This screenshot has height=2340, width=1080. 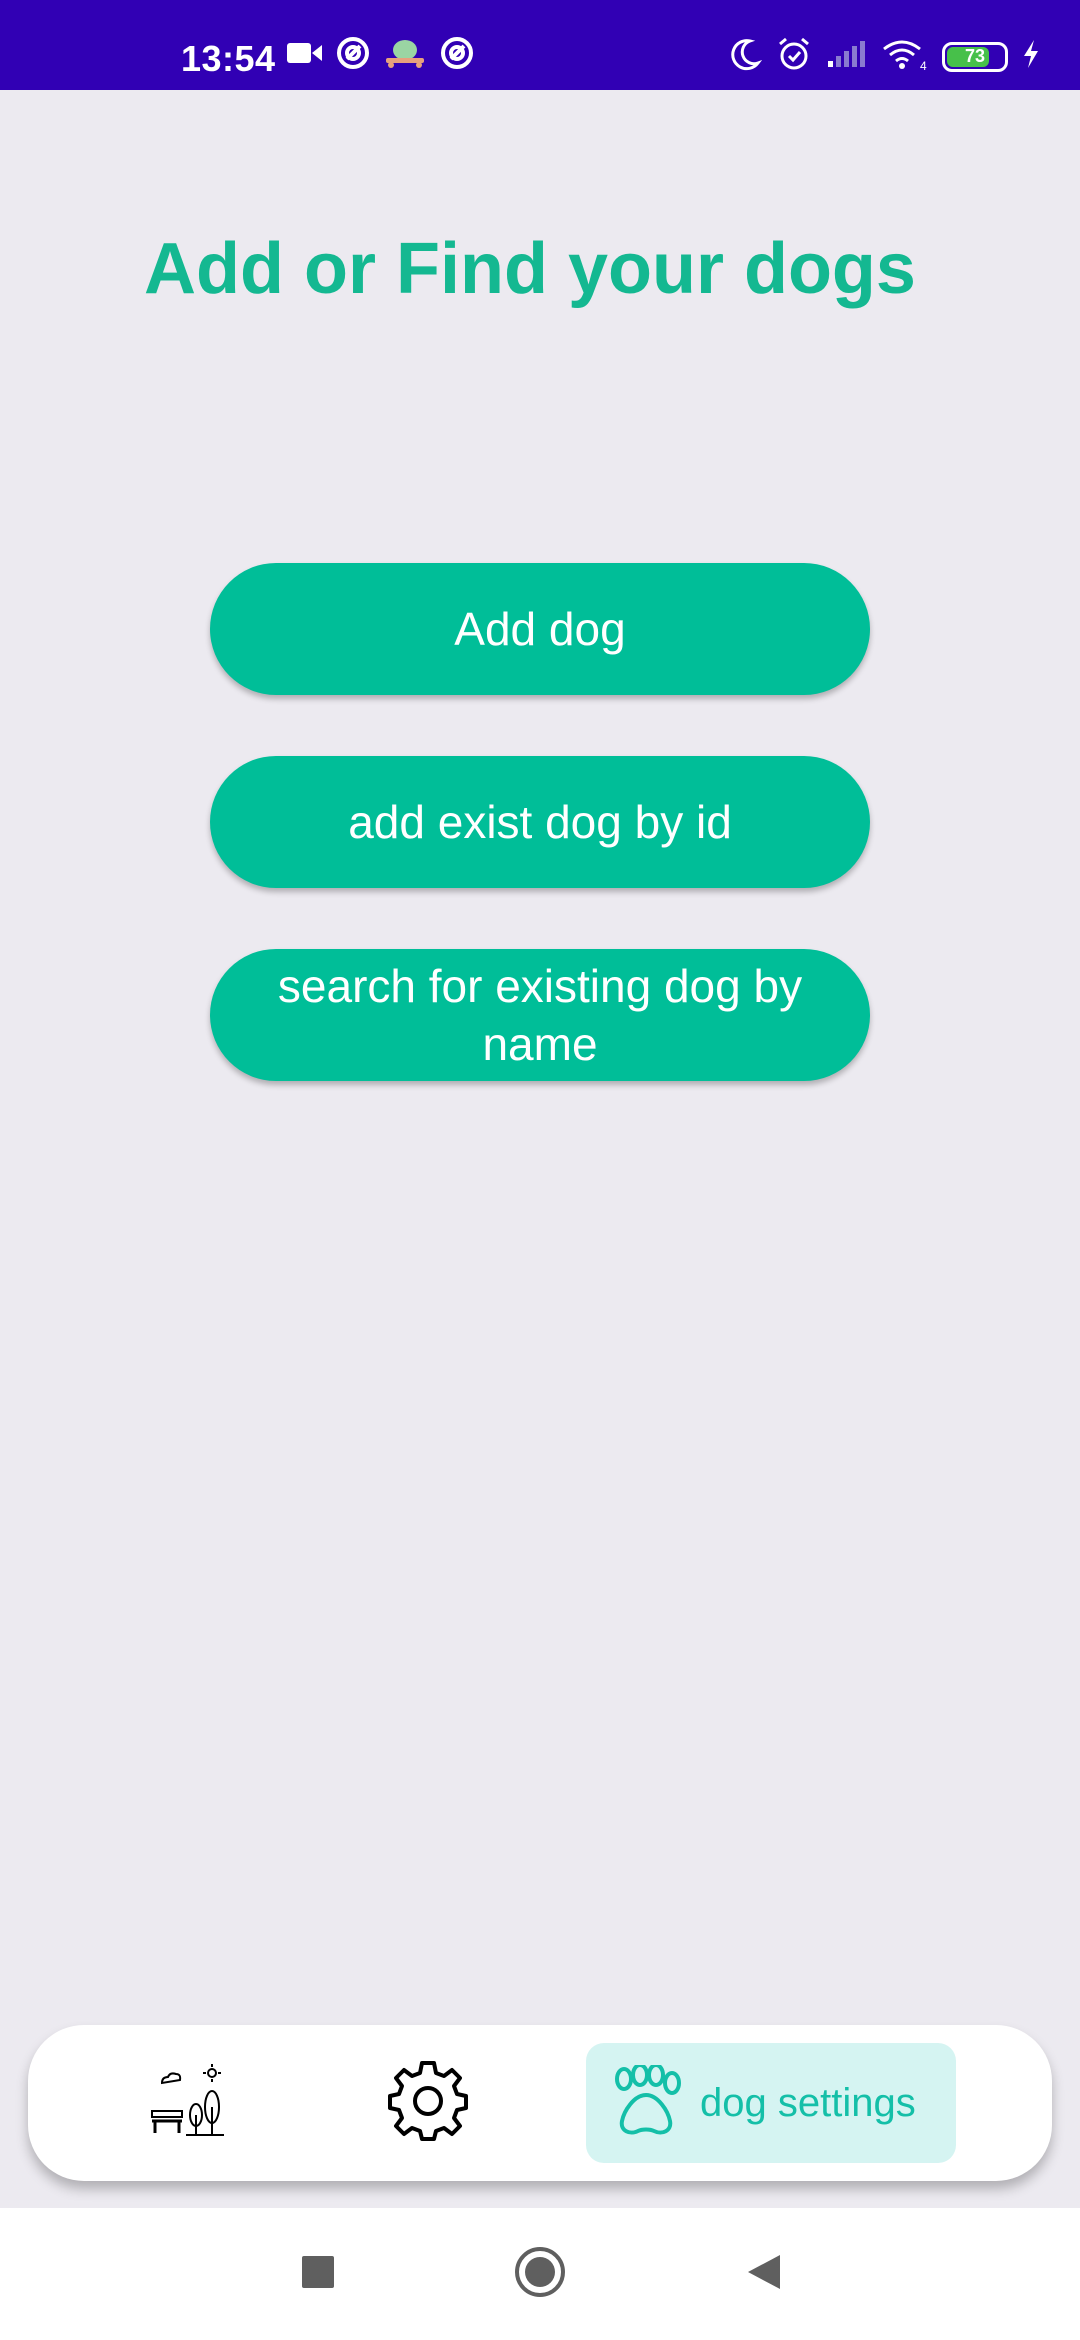 I want to click on battery-level: 73, so click(x=975, y=56).